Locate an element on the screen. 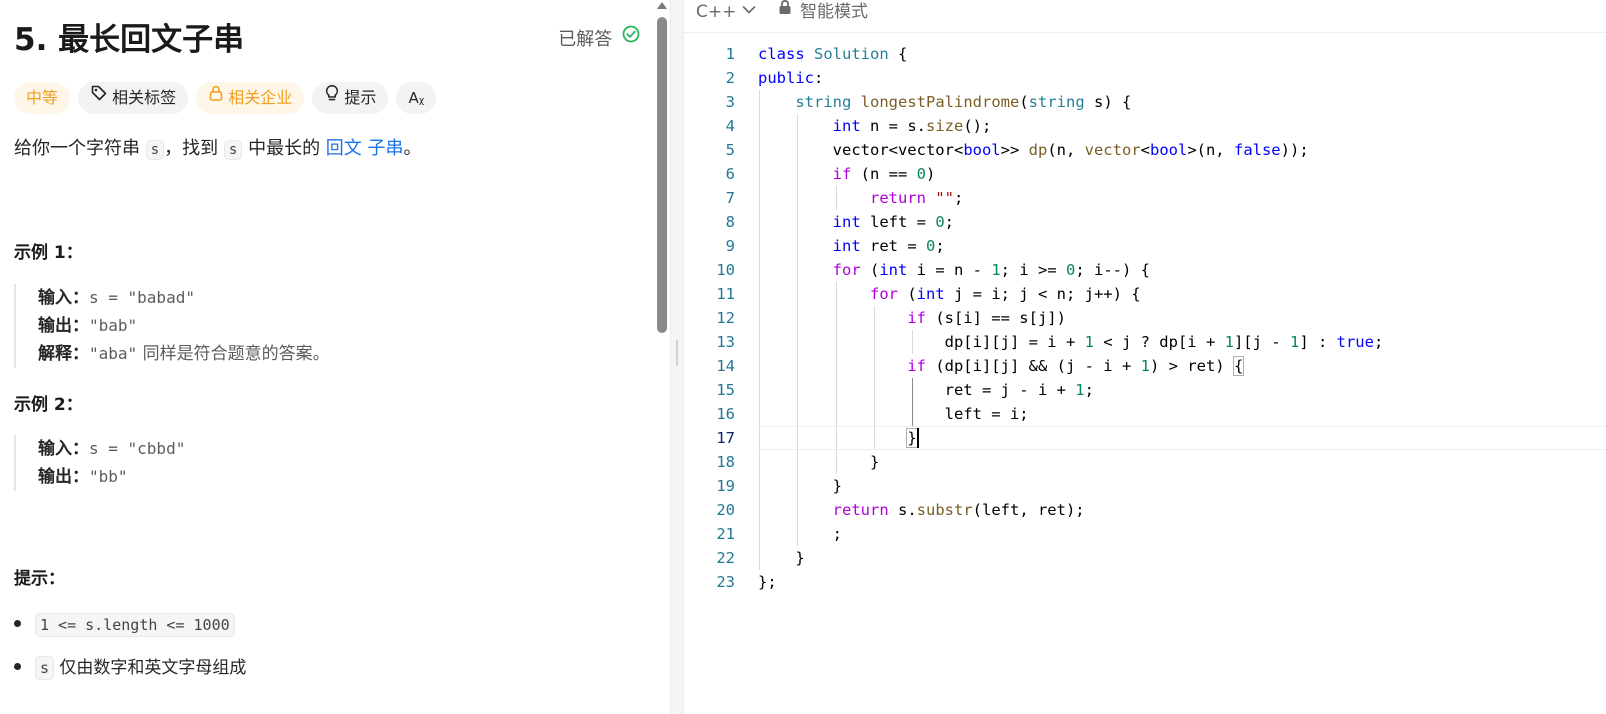  palindrome-link: 回文 is located at coordinates (344, 148).